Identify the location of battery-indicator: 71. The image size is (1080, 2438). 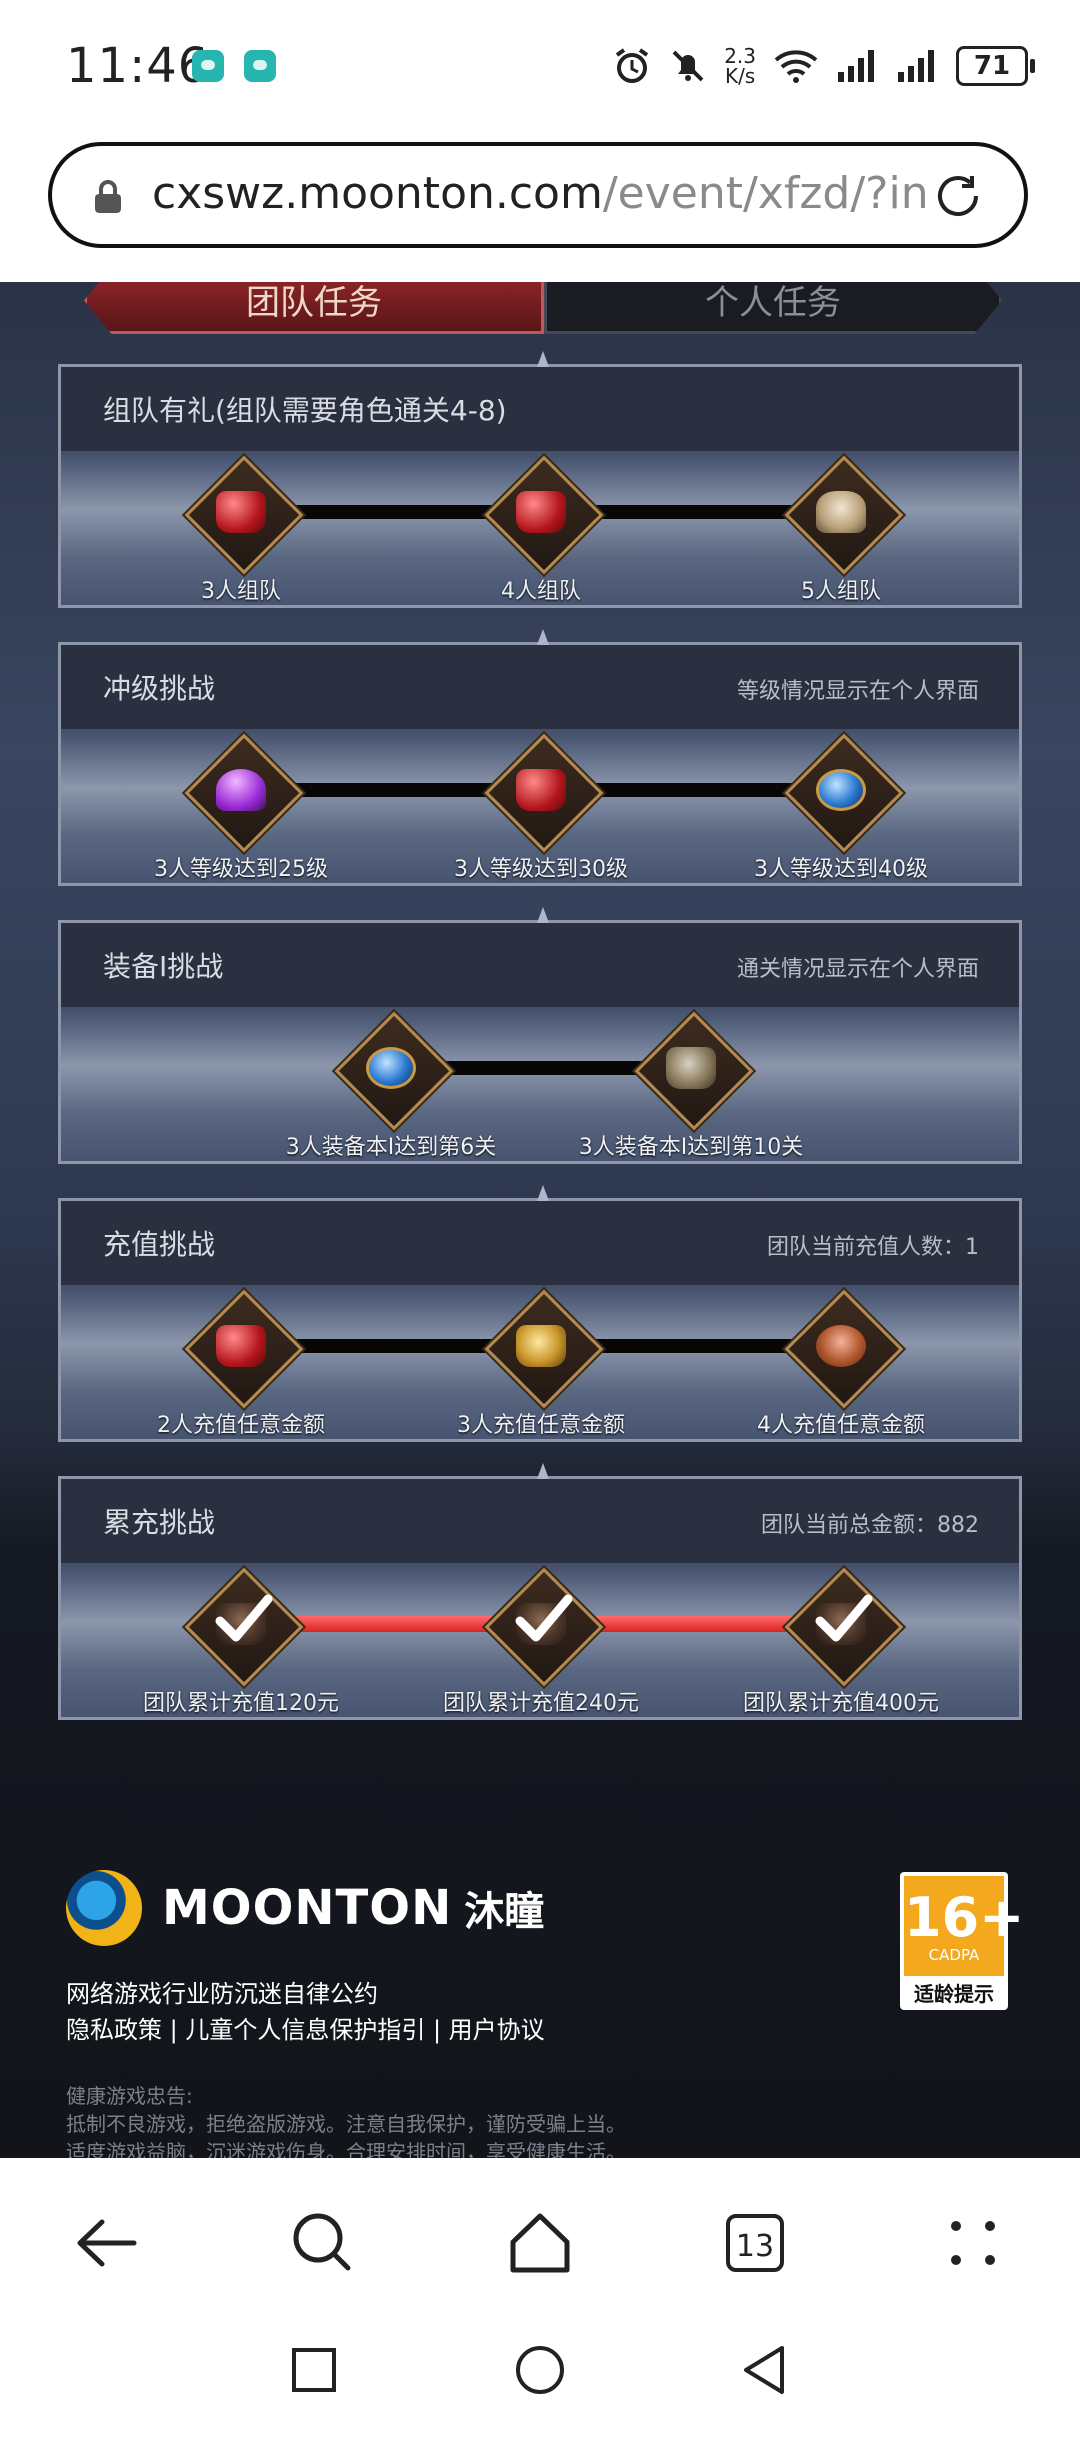
(995, 66).